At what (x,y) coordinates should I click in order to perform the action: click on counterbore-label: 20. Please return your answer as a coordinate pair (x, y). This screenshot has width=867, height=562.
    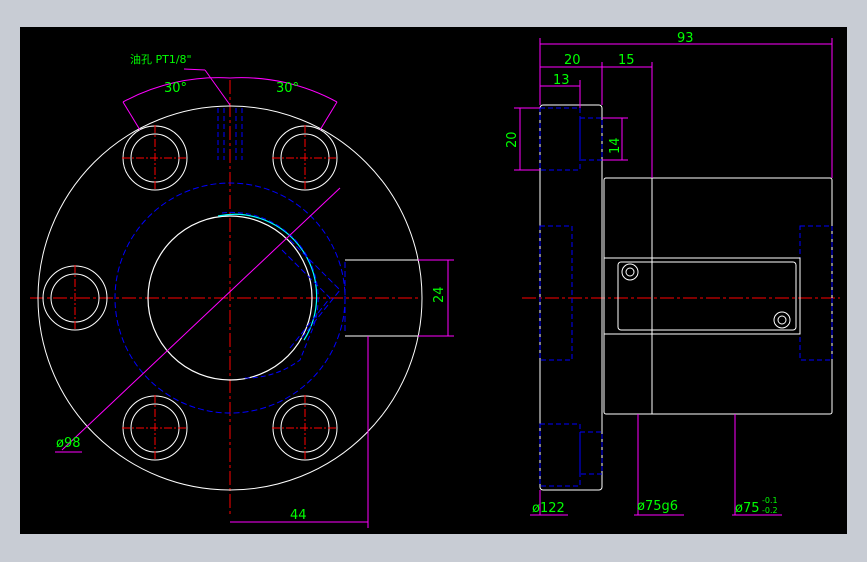
    Looking at the image, I should click on (512, 139).